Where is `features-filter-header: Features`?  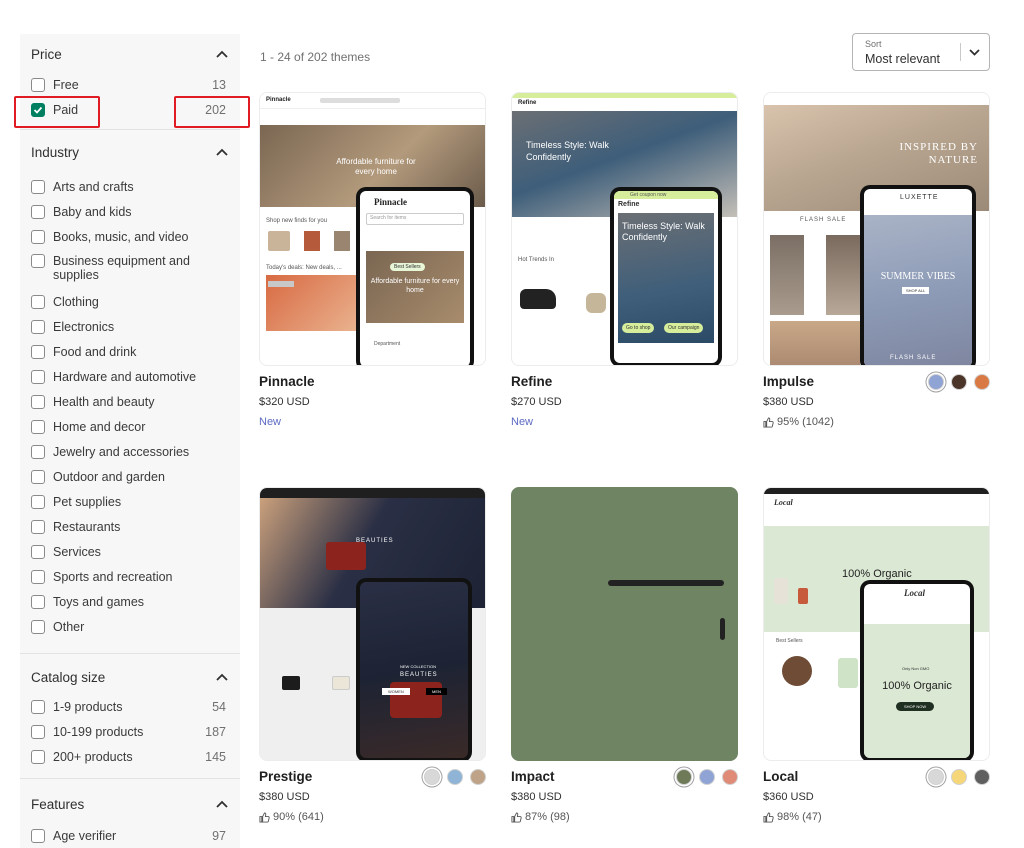
features-filter-header: Features is located at coordinates (130, 799).